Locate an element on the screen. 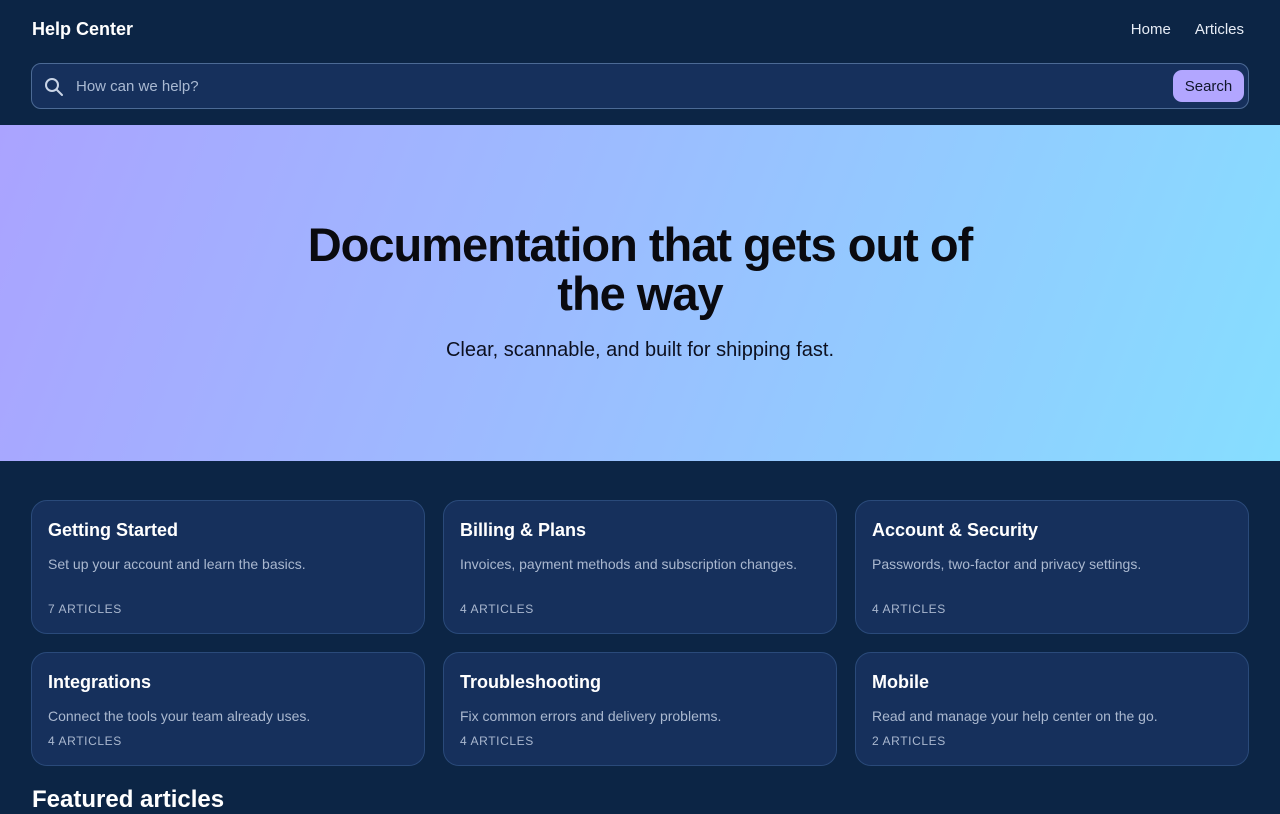 This screenshot has height=814, width=1280. category-article-count: 7 ARTICLES is located at coordinates (85, 609).